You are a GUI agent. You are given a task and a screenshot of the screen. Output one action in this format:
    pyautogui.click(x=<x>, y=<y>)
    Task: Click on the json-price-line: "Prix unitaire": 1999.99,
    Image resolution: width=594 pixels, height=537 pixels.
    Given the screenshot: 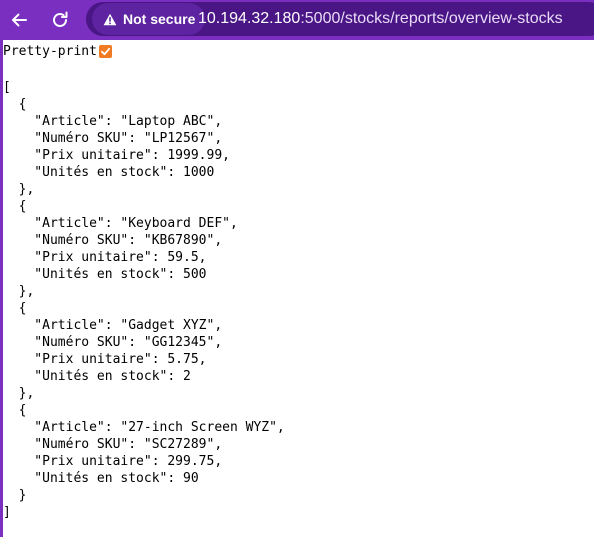 What is the action you would take?
    pyautogui.click(x=116, y=155)
    